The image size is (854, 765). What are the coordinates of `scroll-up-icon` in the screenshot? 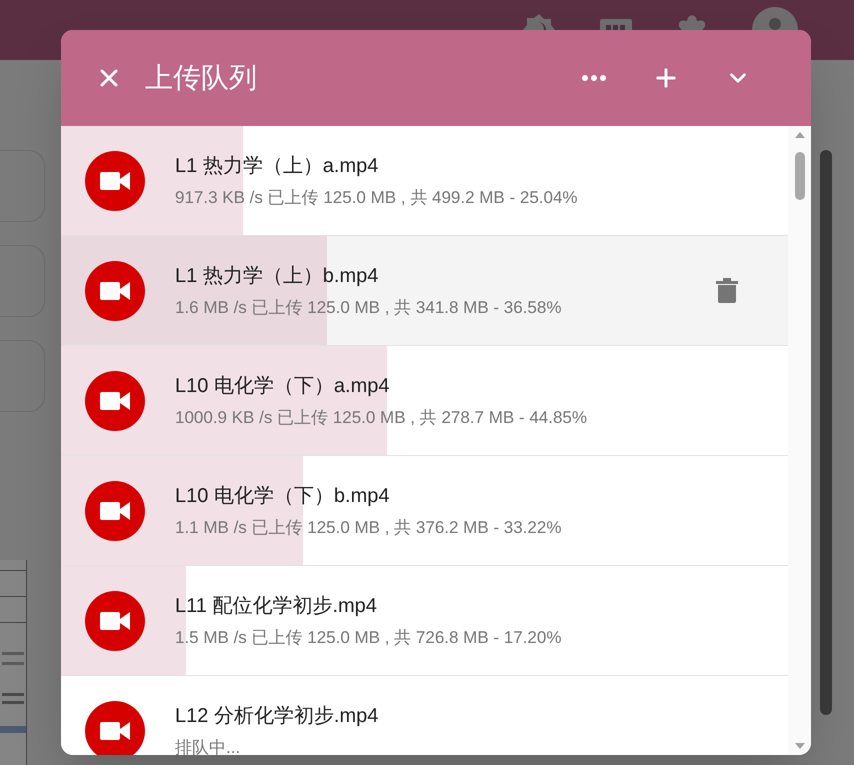 It's located at (799, 135).